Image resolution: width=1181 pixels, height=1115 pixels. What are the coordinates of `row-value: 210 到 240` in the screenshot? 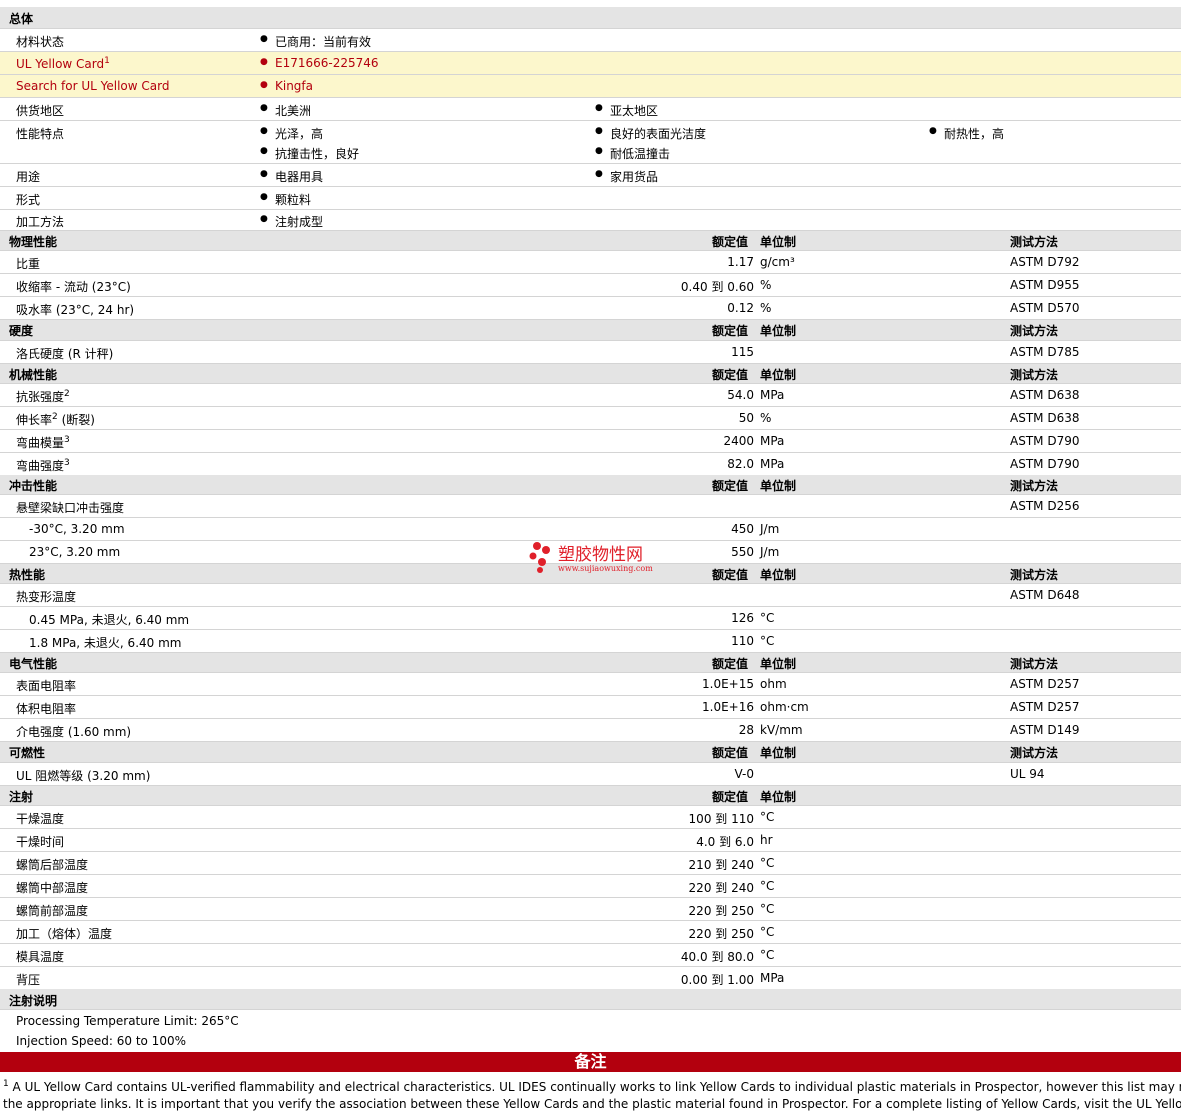 It's located at (721, 865).